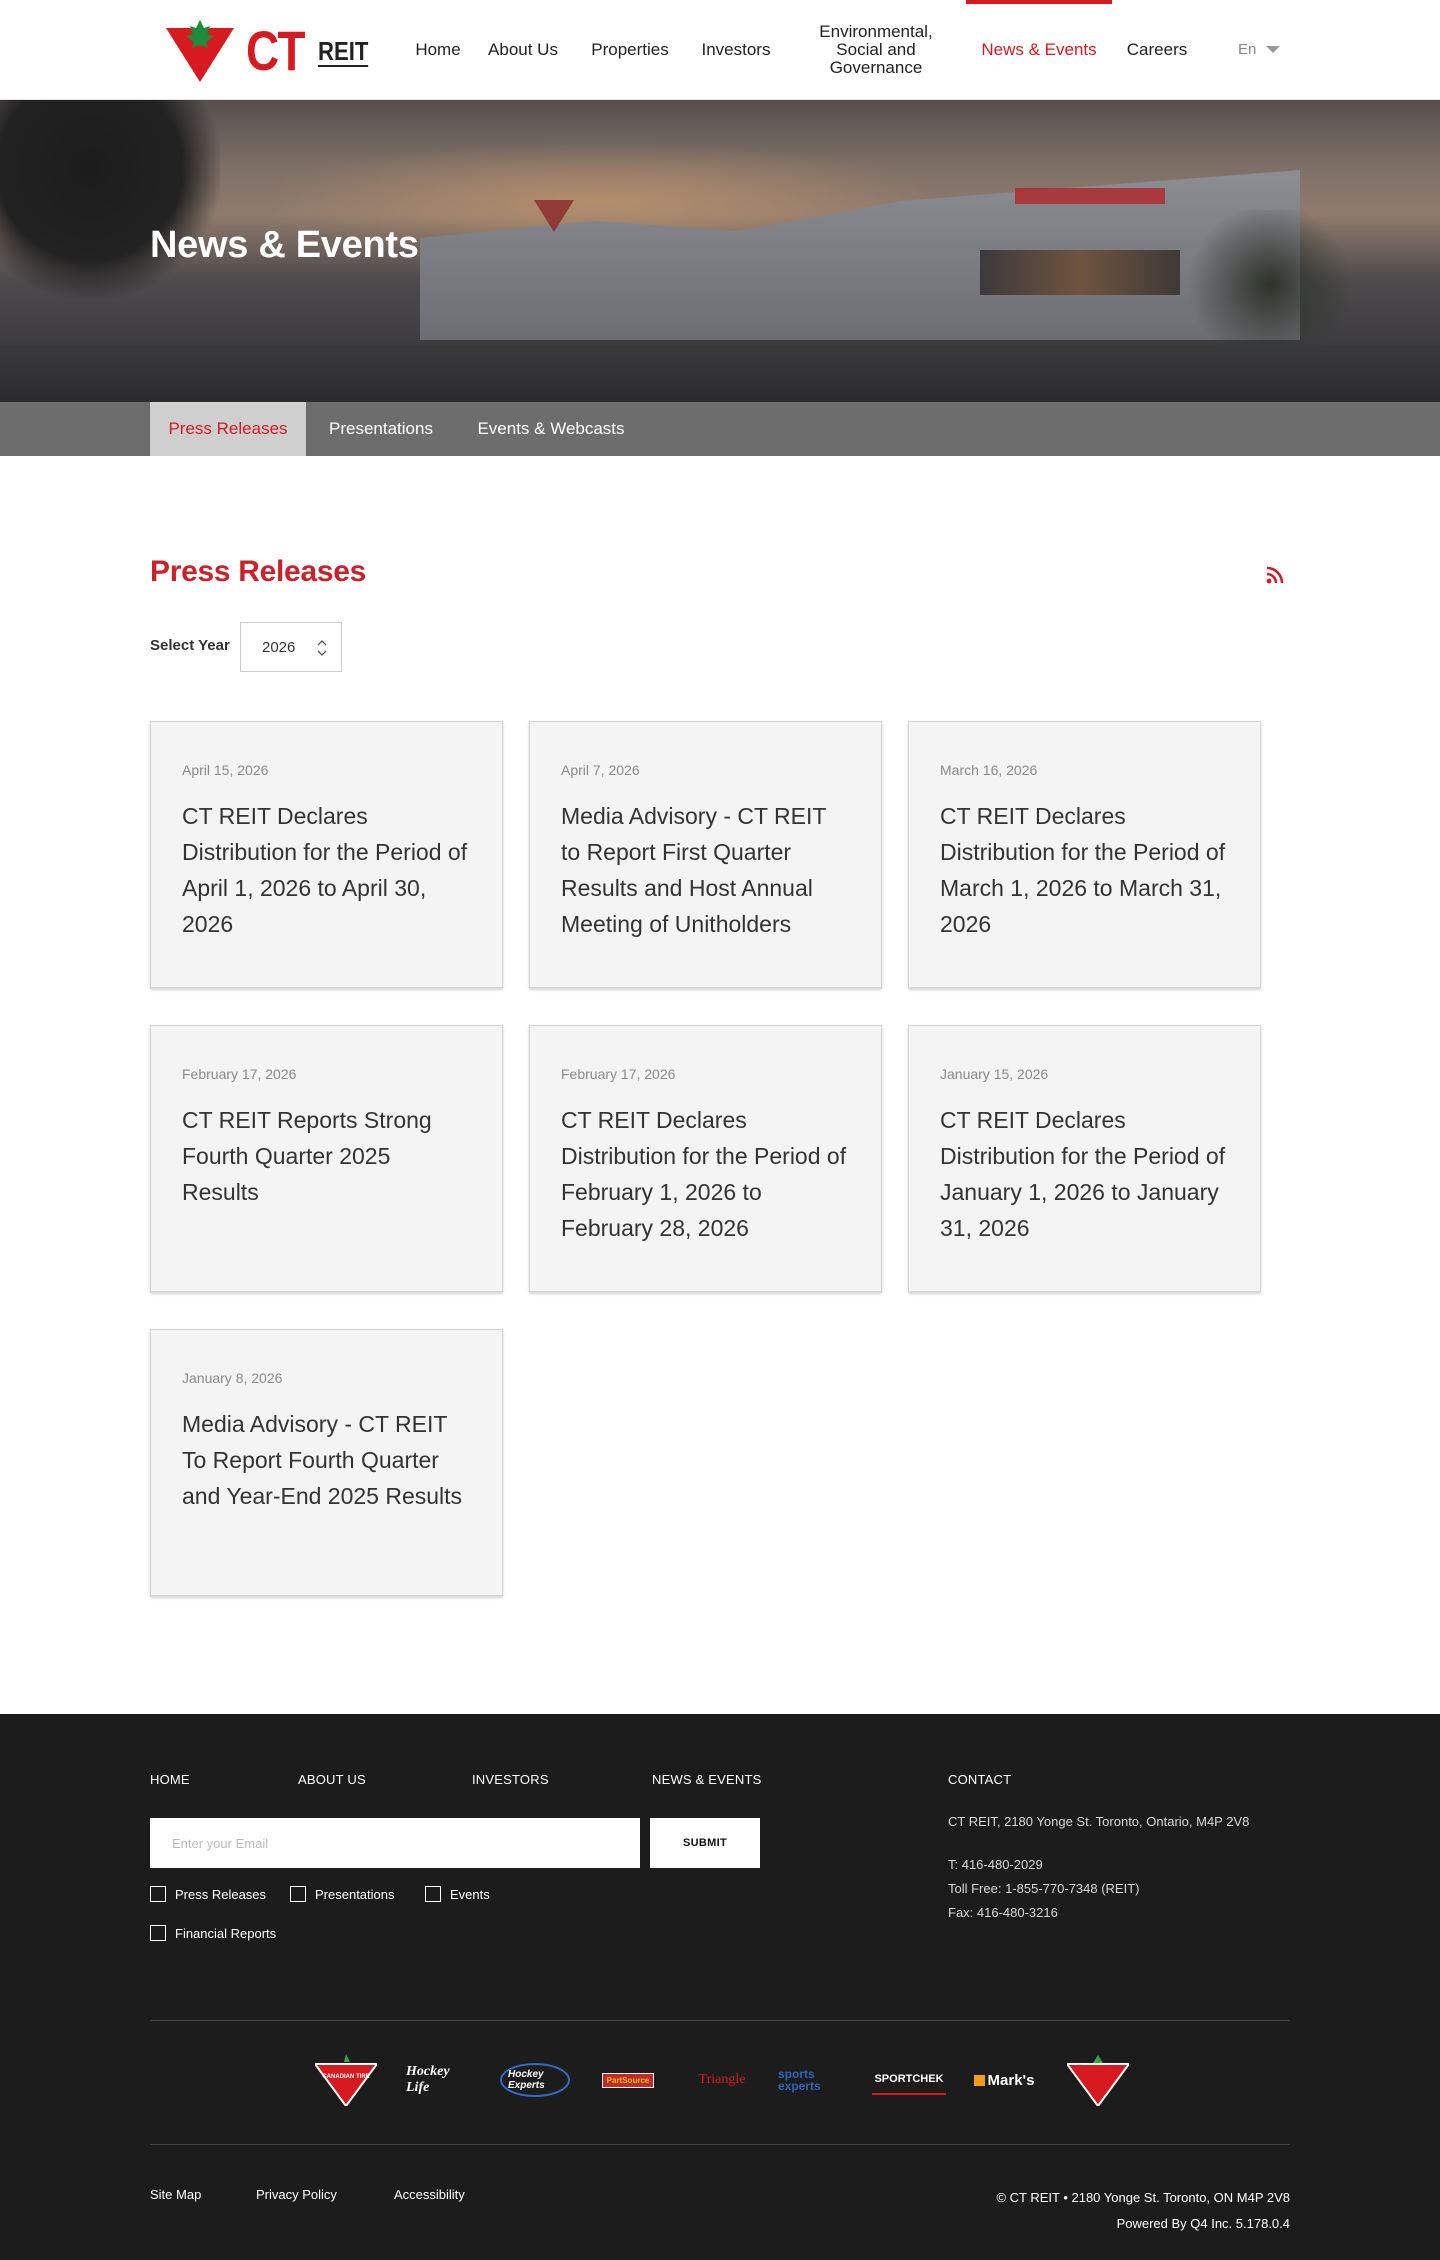 The image size is (1440, 2260). Describe the element at coordinates (1270, 285) in the screenshot. I see `hero-tree` at that location.